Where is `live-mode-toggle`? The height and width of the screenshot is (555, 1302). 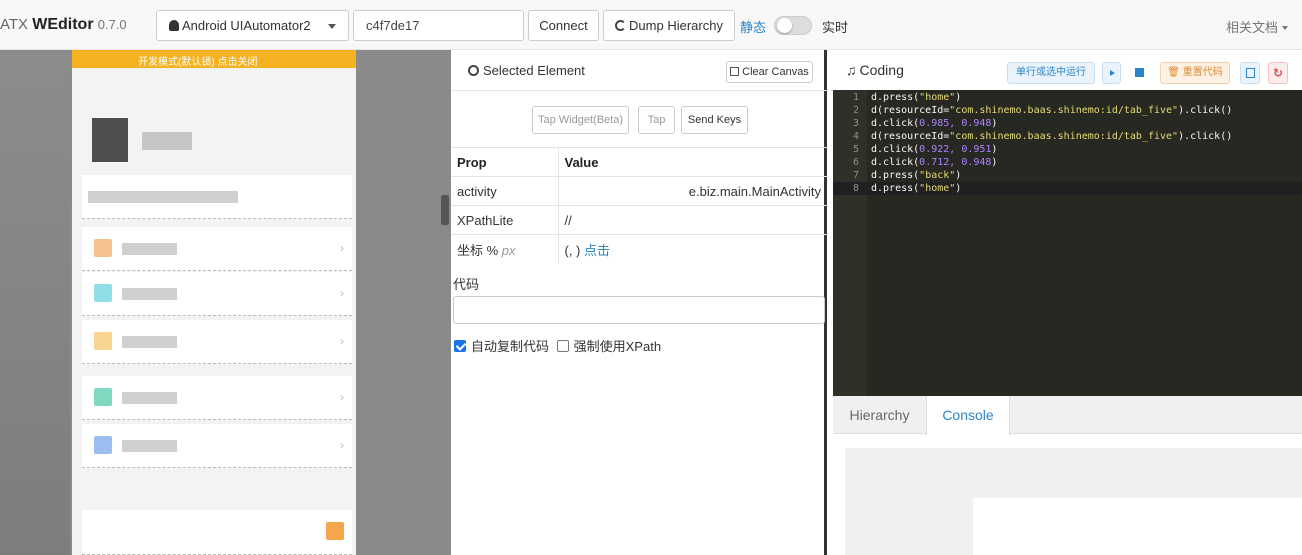
live-mode-toggle is located at coordinates (793, 25).